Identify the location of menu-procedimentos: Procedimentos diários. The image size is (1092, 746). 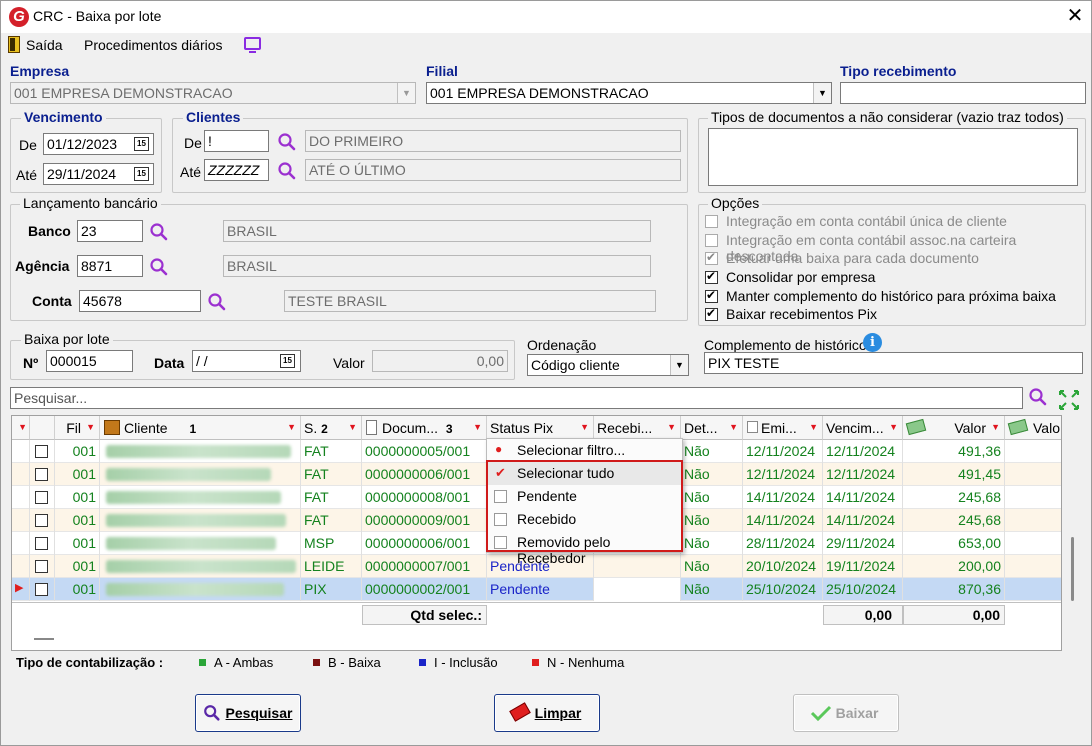
(153, 45).